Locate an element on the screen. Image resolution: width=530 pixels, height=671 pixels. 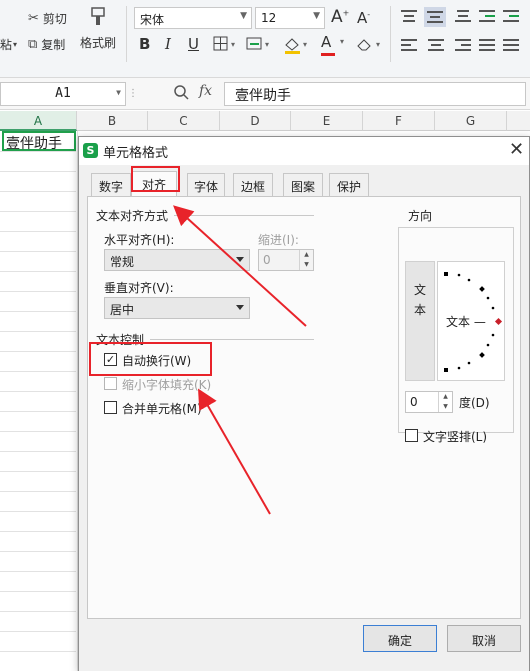
vertical-align-label: 垂直对齐(V): is located at coordinates (139, 288).